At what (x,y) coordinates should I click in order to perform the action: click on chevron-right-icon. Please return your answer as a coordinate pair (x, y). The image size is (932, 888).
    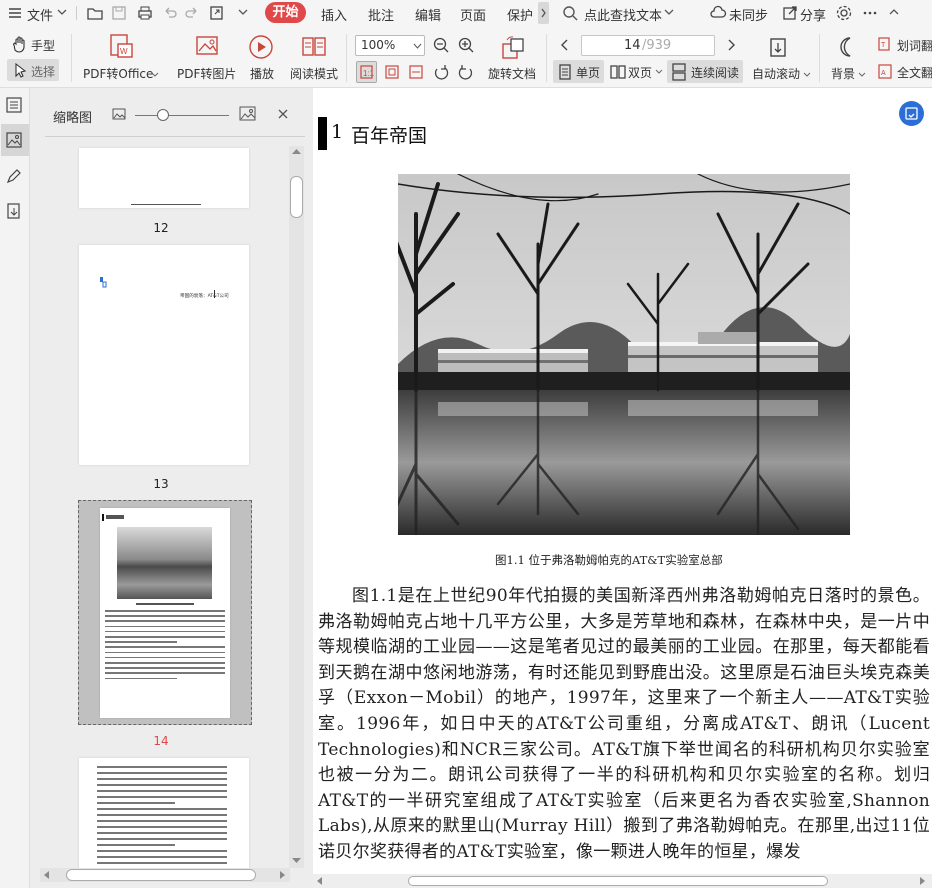
    Looking at the image, I should click on (543, 13).